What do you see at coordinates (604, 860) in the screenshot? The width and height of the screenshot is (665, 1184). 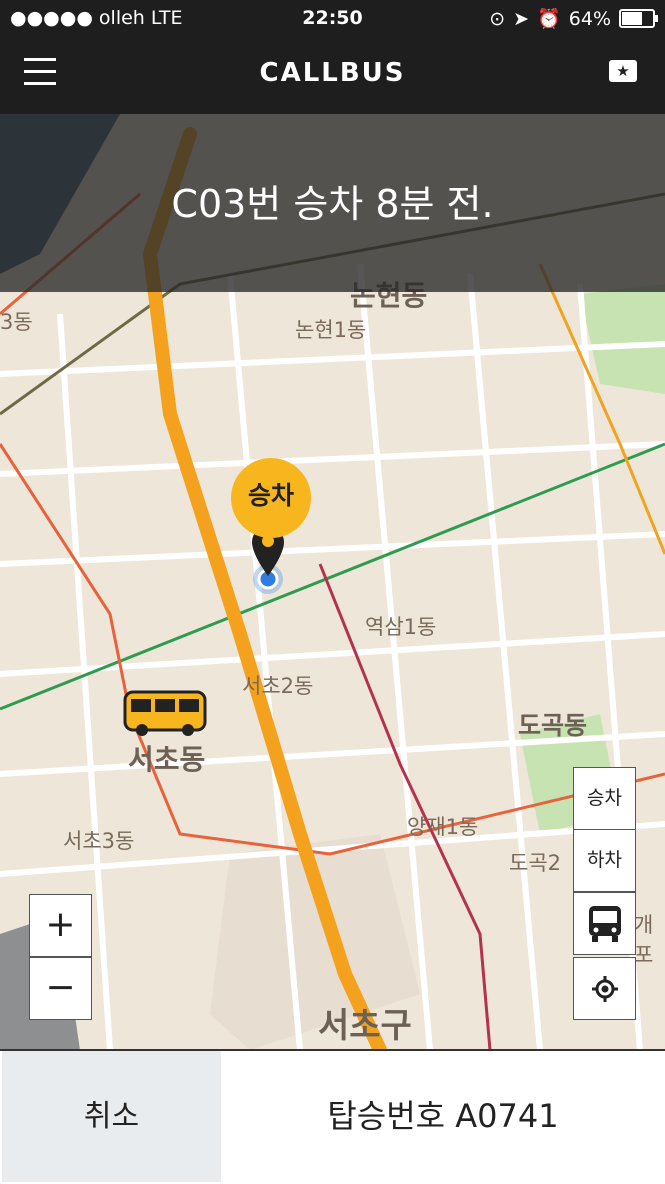 I see `dropoff-location-button: 하차` at bounding box center [604, 860].